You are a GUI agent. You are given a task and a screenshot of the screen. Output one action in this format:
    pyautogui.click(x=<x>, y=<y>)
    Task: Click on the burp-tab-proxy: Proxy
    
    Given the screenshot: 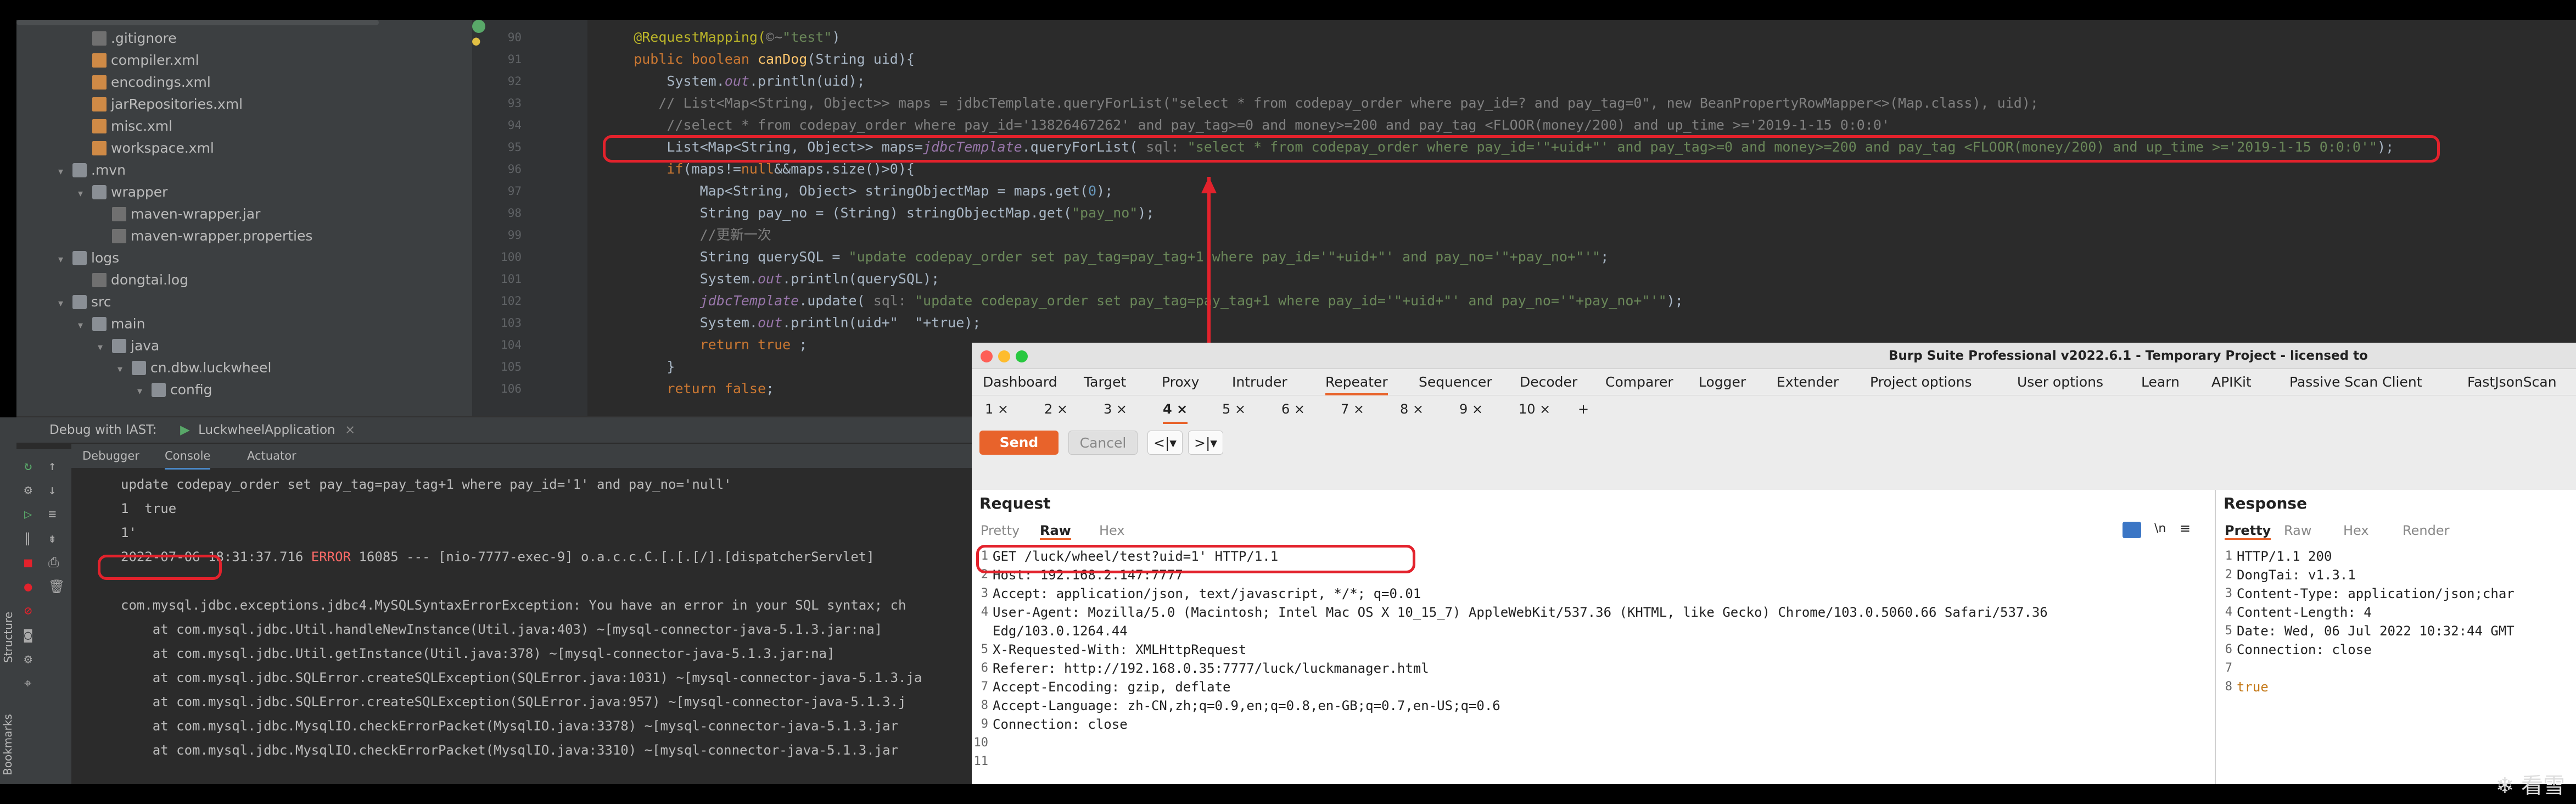 What is the action you would take?
    pyautogui.click(x=1180, y=382)
    